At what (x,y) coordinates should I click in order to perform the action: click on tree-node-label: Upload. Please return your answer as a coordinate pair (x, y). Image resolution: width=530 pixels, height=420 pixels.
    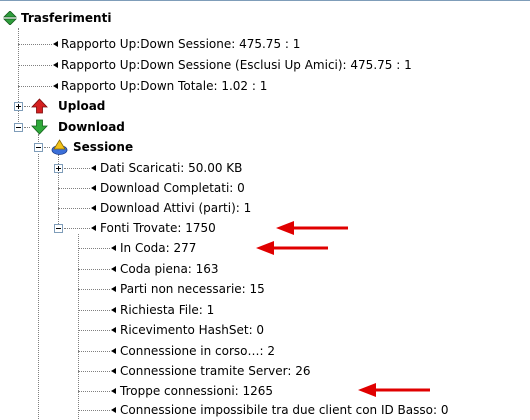
    Looking at the image, I should click on (82, 106).